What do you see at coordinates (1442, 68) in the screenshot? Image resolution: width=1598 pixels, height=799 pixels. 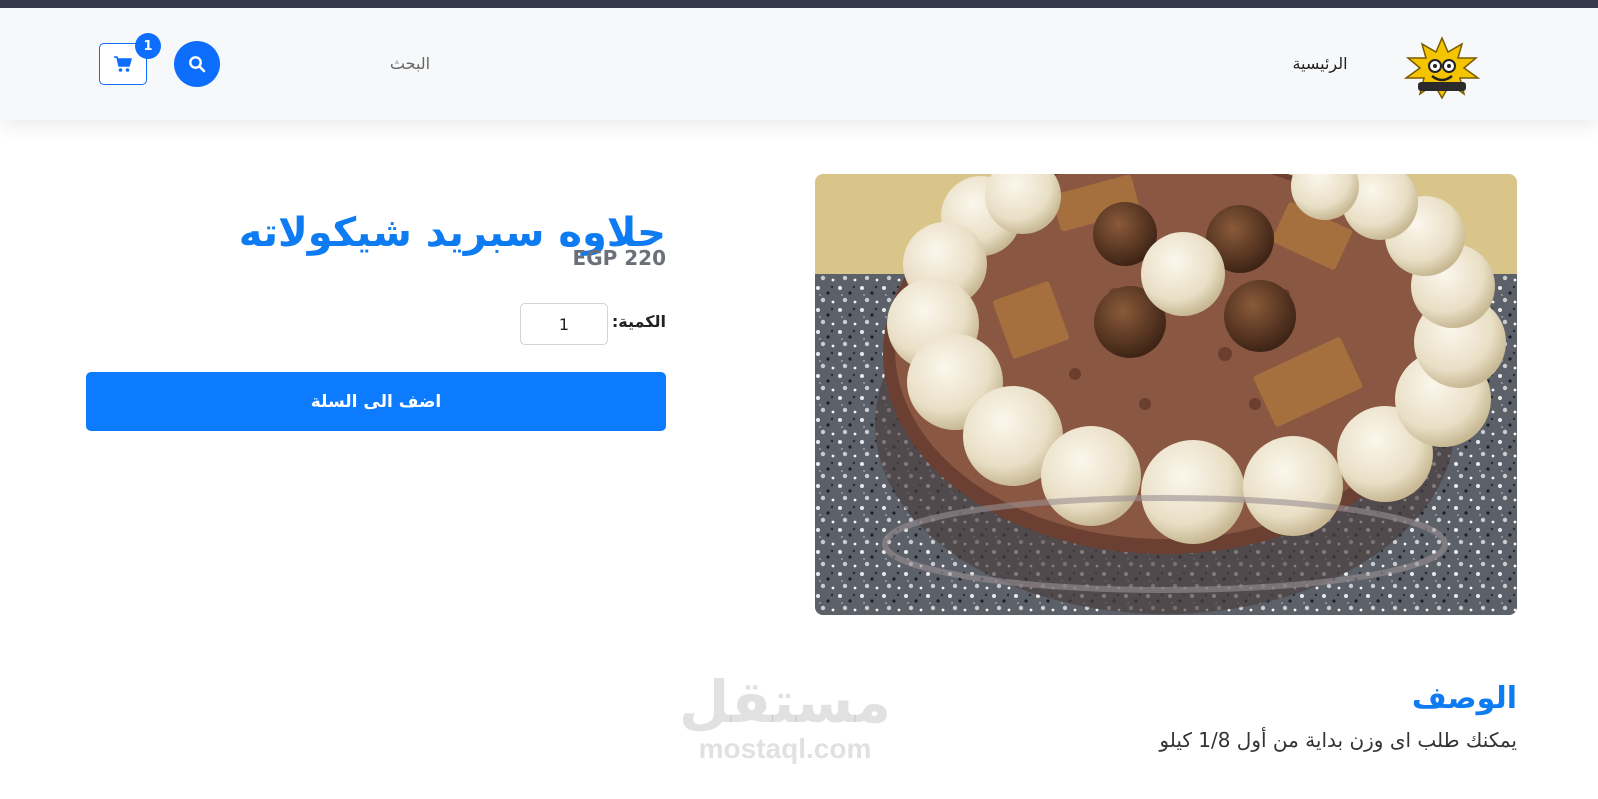 I see `store-logo` at bounding box center [1442, 68].